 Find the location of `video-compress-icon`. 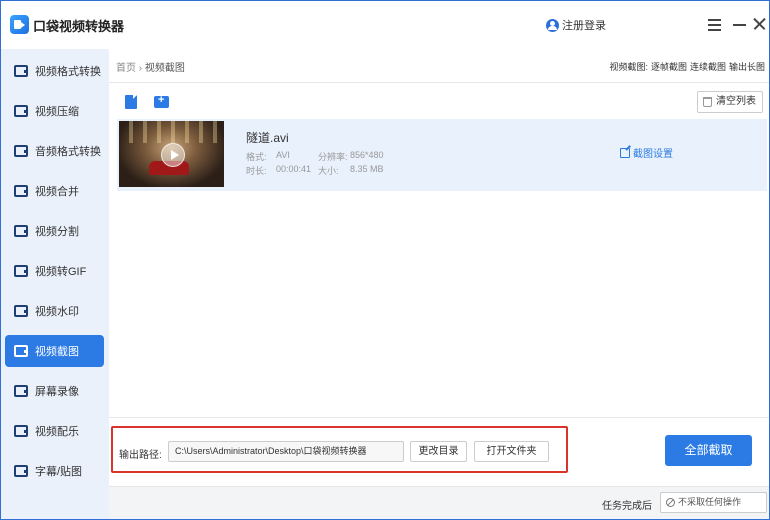

video-compress-icon is located at coordinates (21, 111).